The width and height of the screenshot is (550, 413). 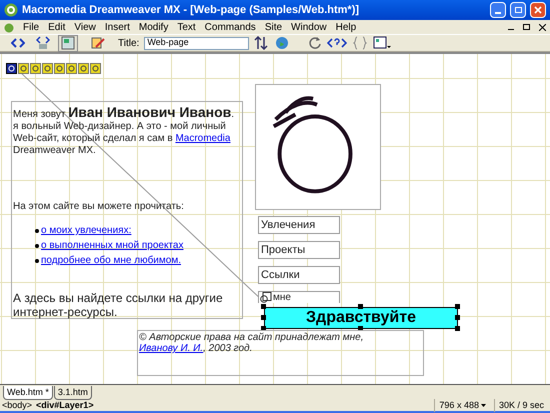 What do you see at coordinates (11, 10) in the screenshot?
I see `app-icon` at bounding box center [11, 10].